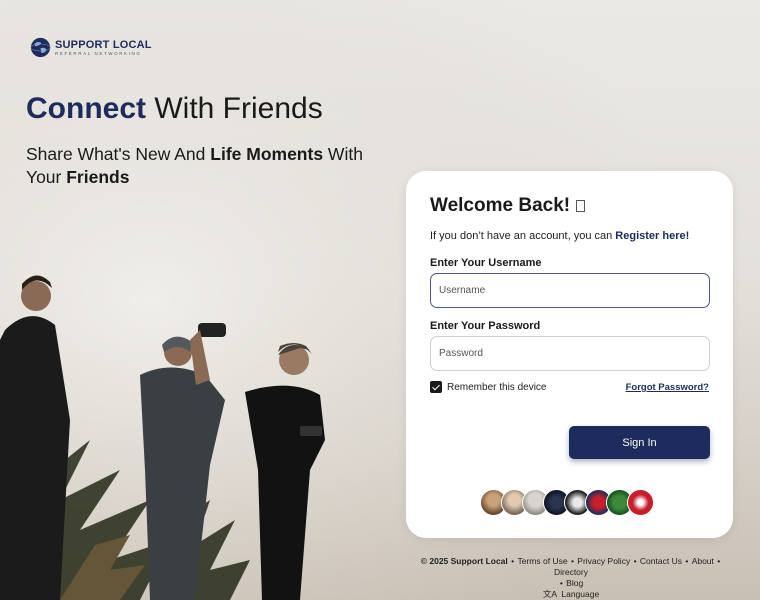  What do you see at coordinates (667, 387) in the screenshot?
I see `forgot-password-link: Forgot Password?` at bounding box center [667, 387].